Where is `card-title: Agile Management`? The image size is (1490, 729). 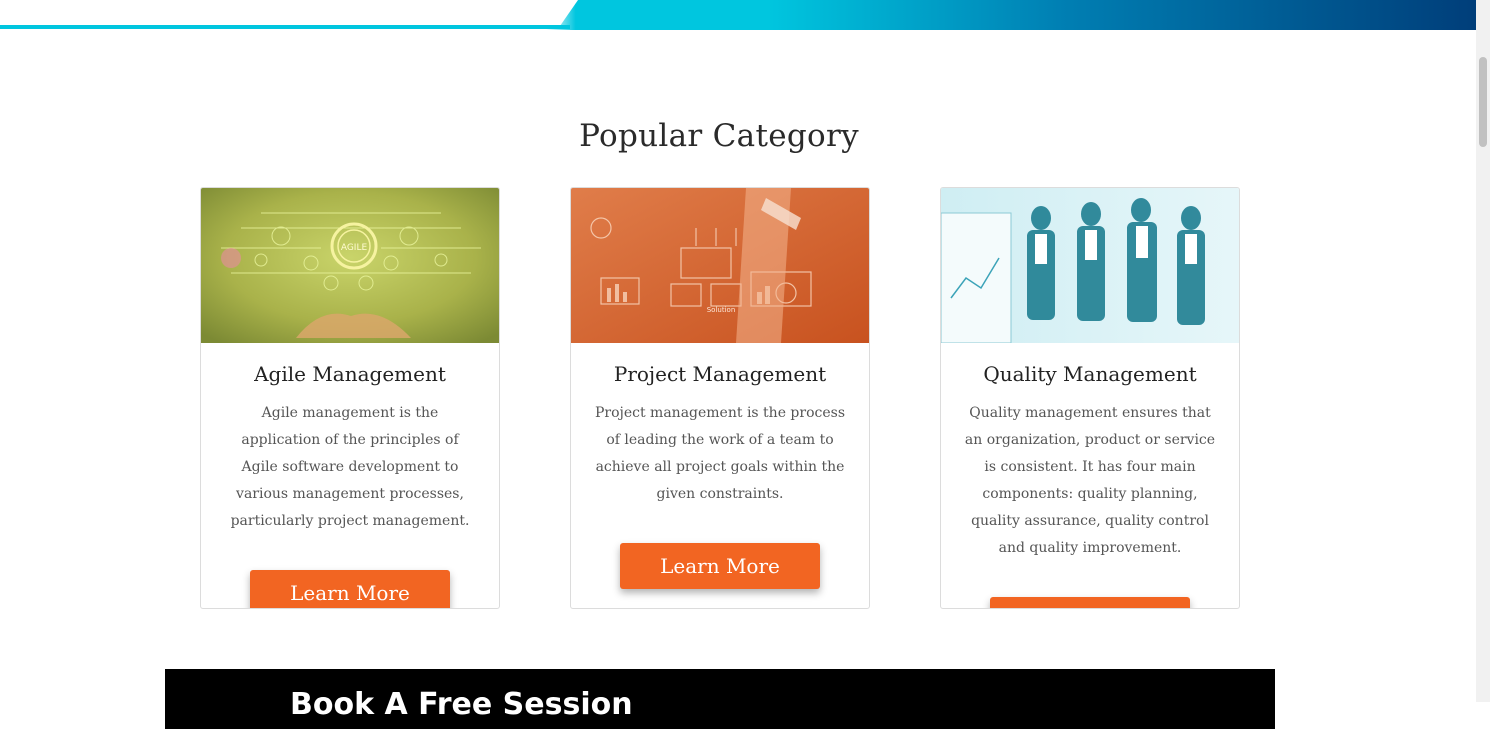
card-title: Agile Management is located at coordinates (350, 374).